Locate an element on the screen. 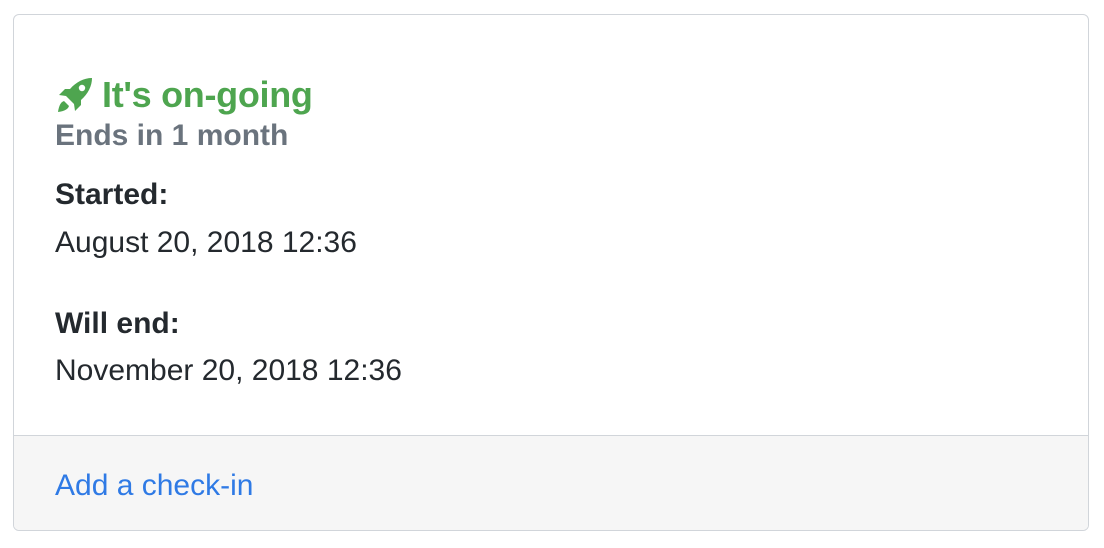 The width and height of the screenshot is (1104, 548). rocket-icon is located at coordinates (75, 95).